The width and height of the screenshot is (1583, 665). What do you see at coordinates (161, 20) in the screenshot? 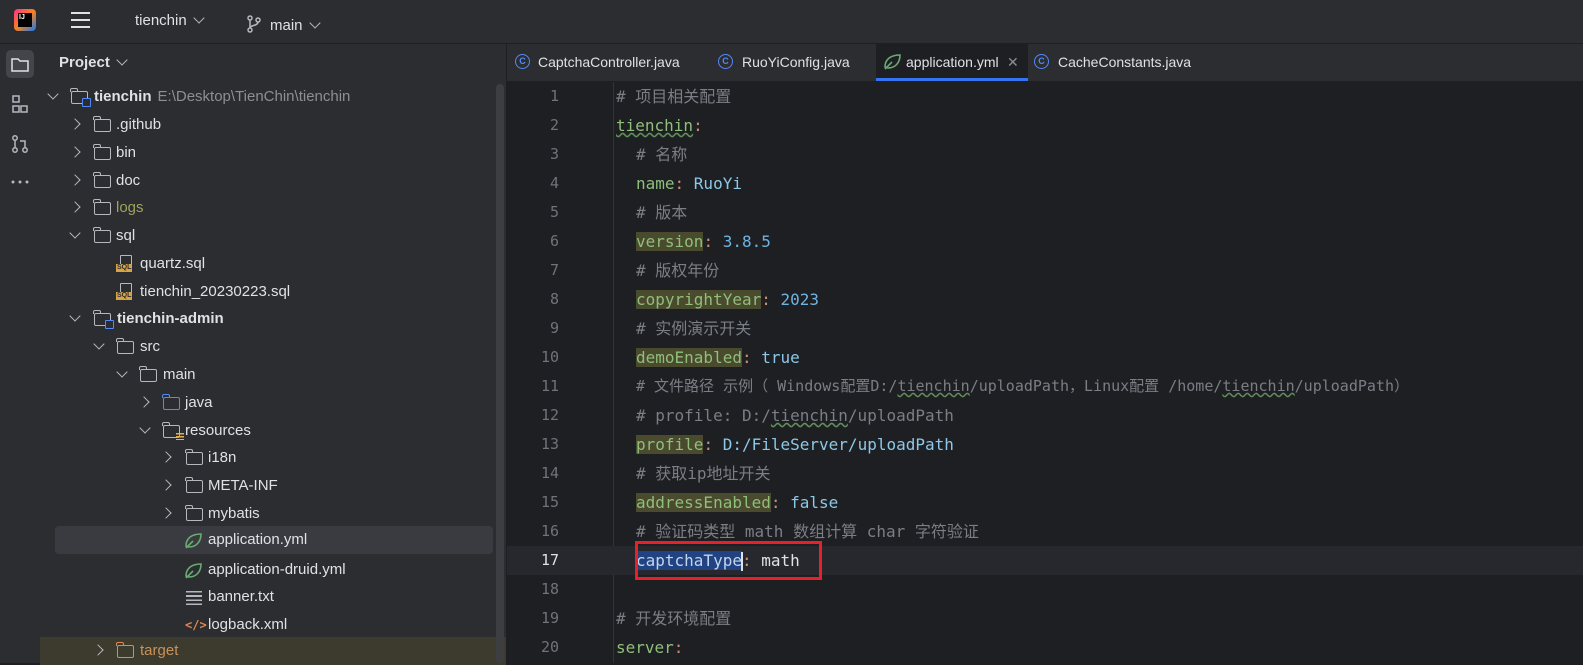
I see `project-name: tienchin` at bounding box center [161, 20].